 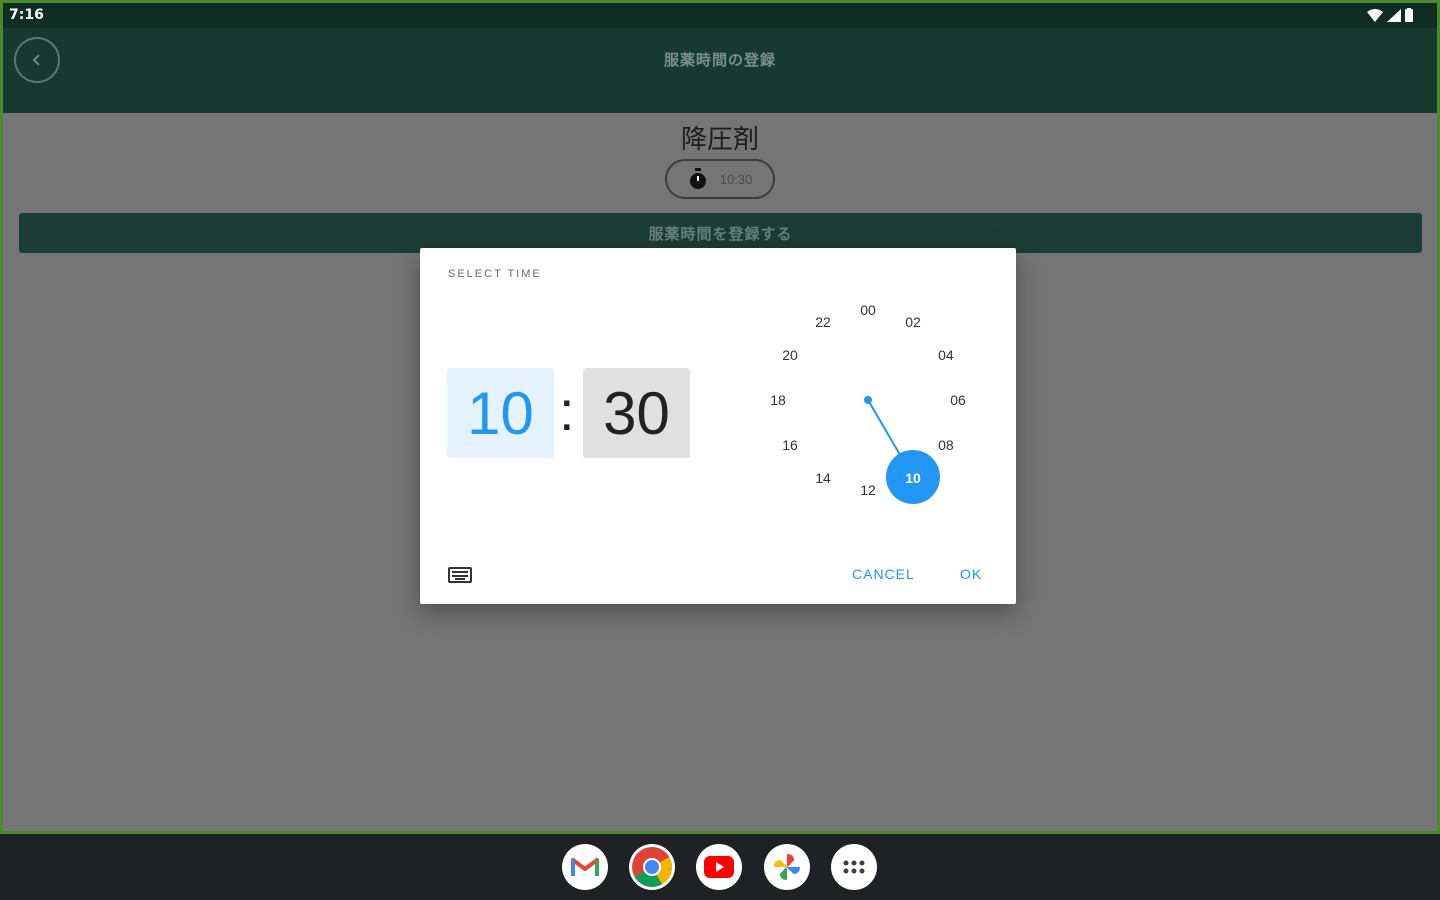 What do you see at coordinates (823, 478) in the screenshot?
I see `clock-number-14: 14` at bounding box center [823, 478].